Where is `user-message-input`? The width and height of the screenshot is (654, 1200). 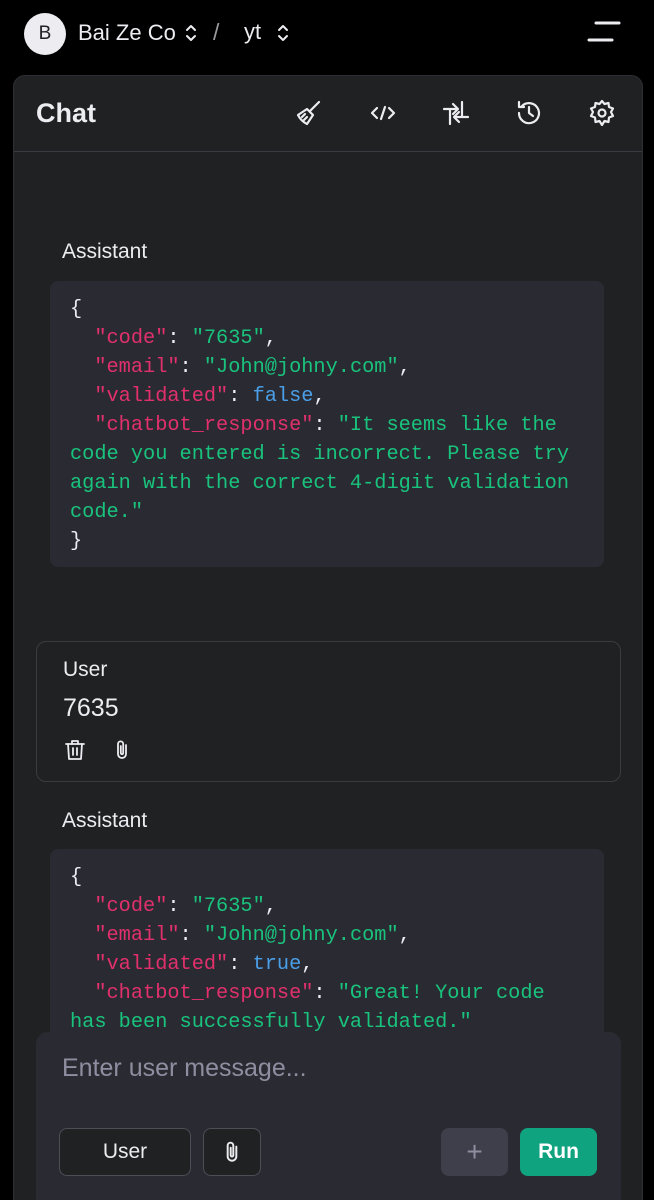 user-message-input is located at coordinates (327, 1068).